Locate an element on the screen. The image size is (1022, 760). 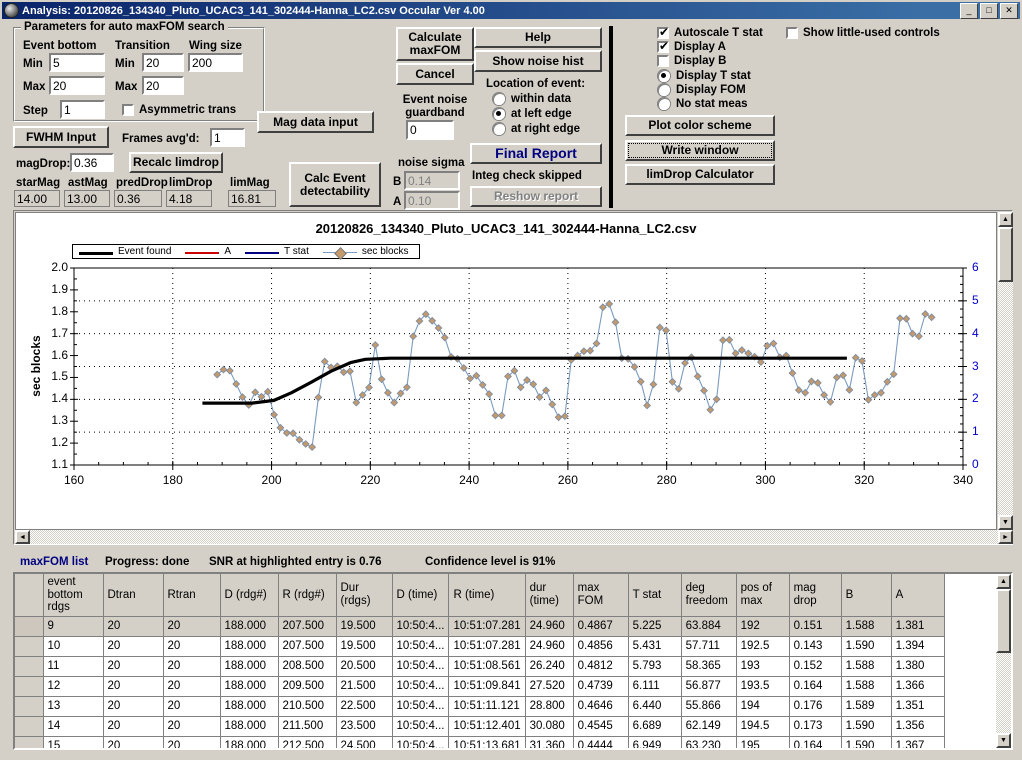
table-cell: 24.500 is located at coordinates (364, 742).